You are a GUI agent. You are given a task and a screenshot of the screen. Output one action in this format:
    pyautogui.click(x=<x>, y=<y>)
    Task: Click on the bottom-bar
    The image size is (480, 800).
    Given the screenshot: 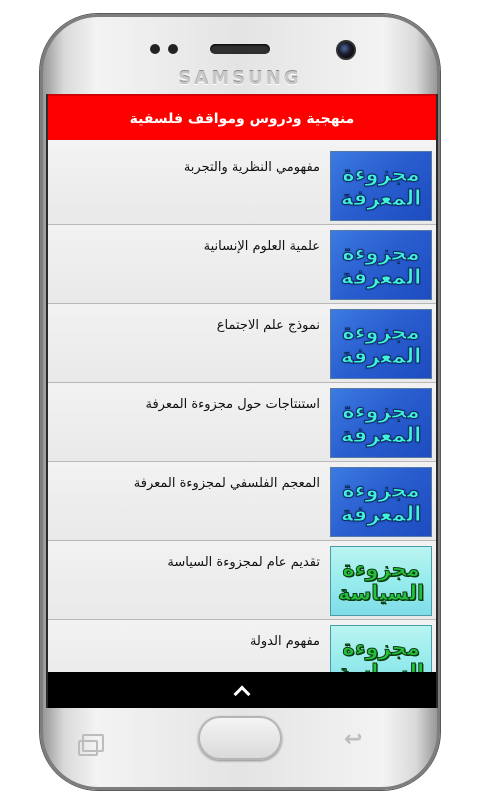 What is the action you would take?
    pyautogui.click(x=242, y=690)
    